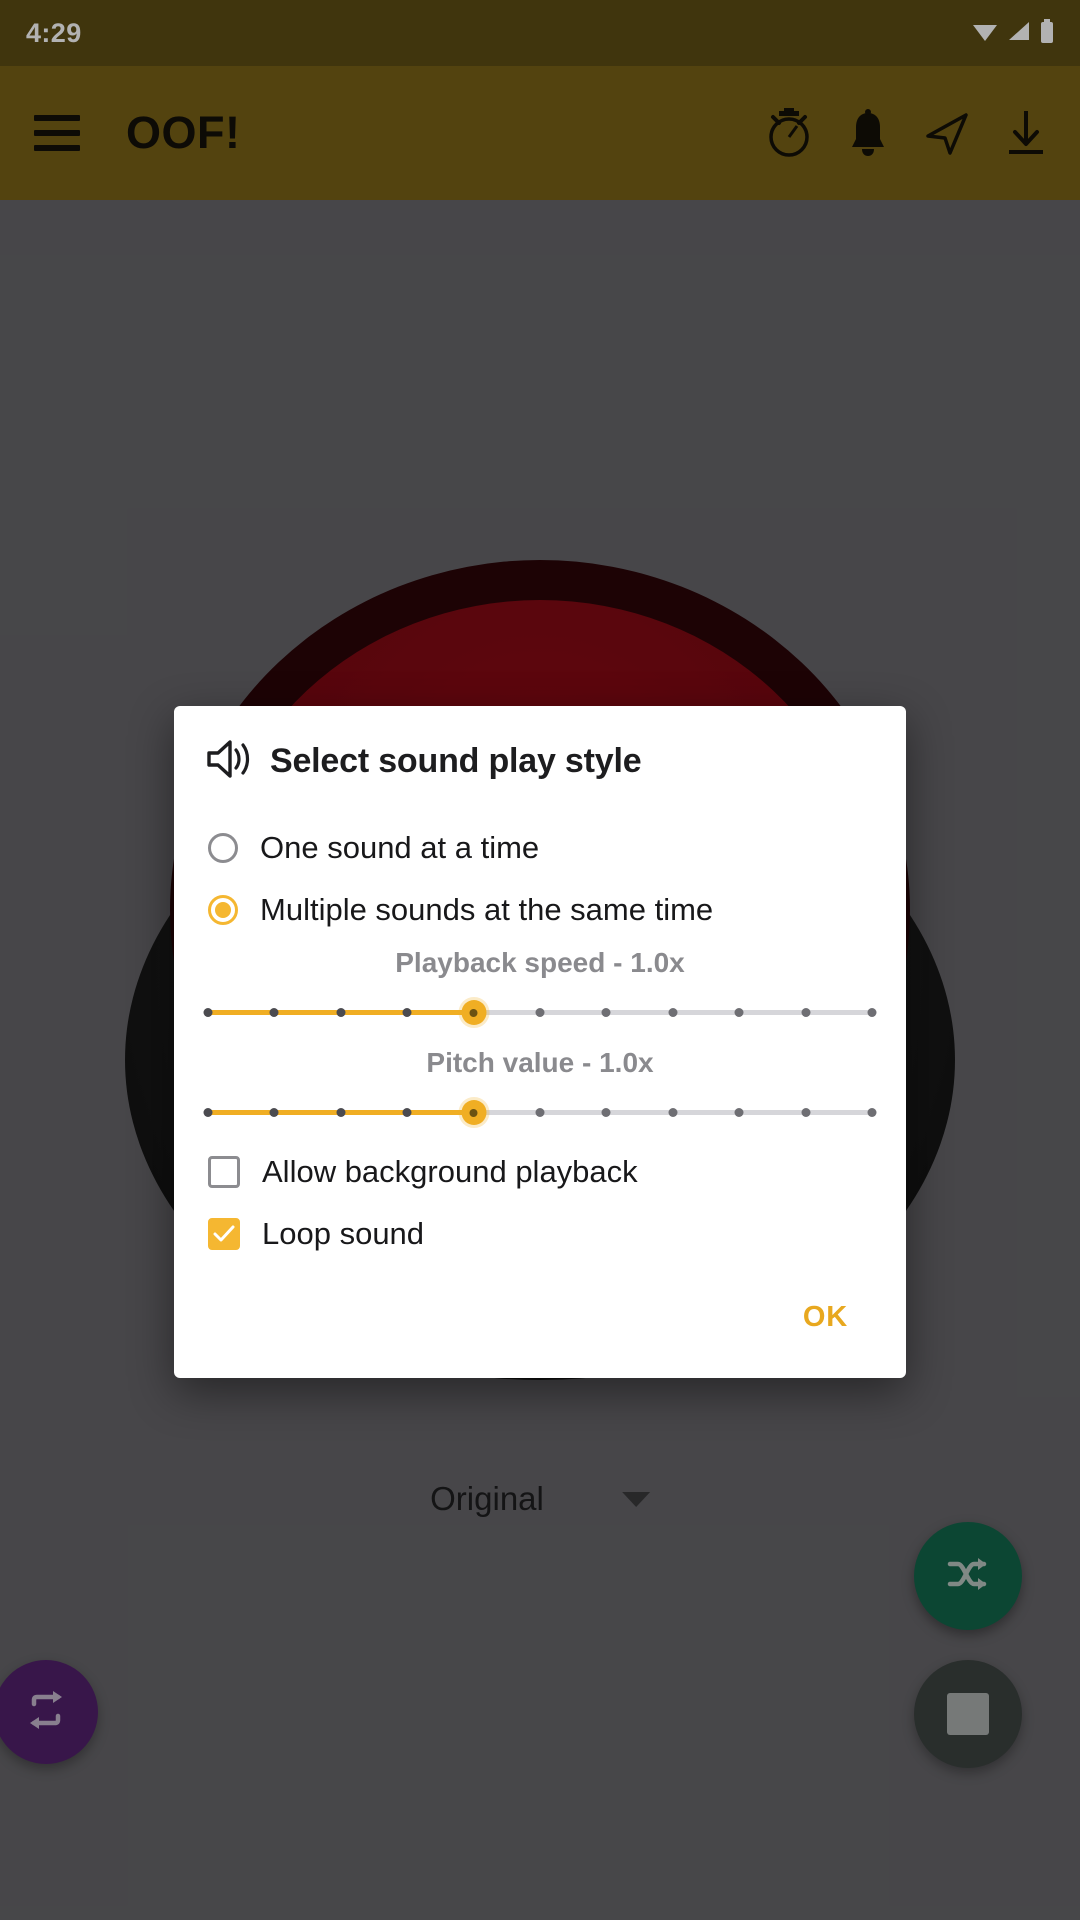  I want to click on checkbox-checked-icon, so click(224, 1234).